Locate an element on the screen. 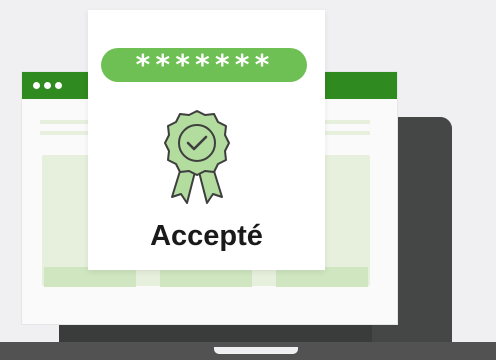 The image size is (496, 360). laptop-notch is located at coordinates (256, 350).